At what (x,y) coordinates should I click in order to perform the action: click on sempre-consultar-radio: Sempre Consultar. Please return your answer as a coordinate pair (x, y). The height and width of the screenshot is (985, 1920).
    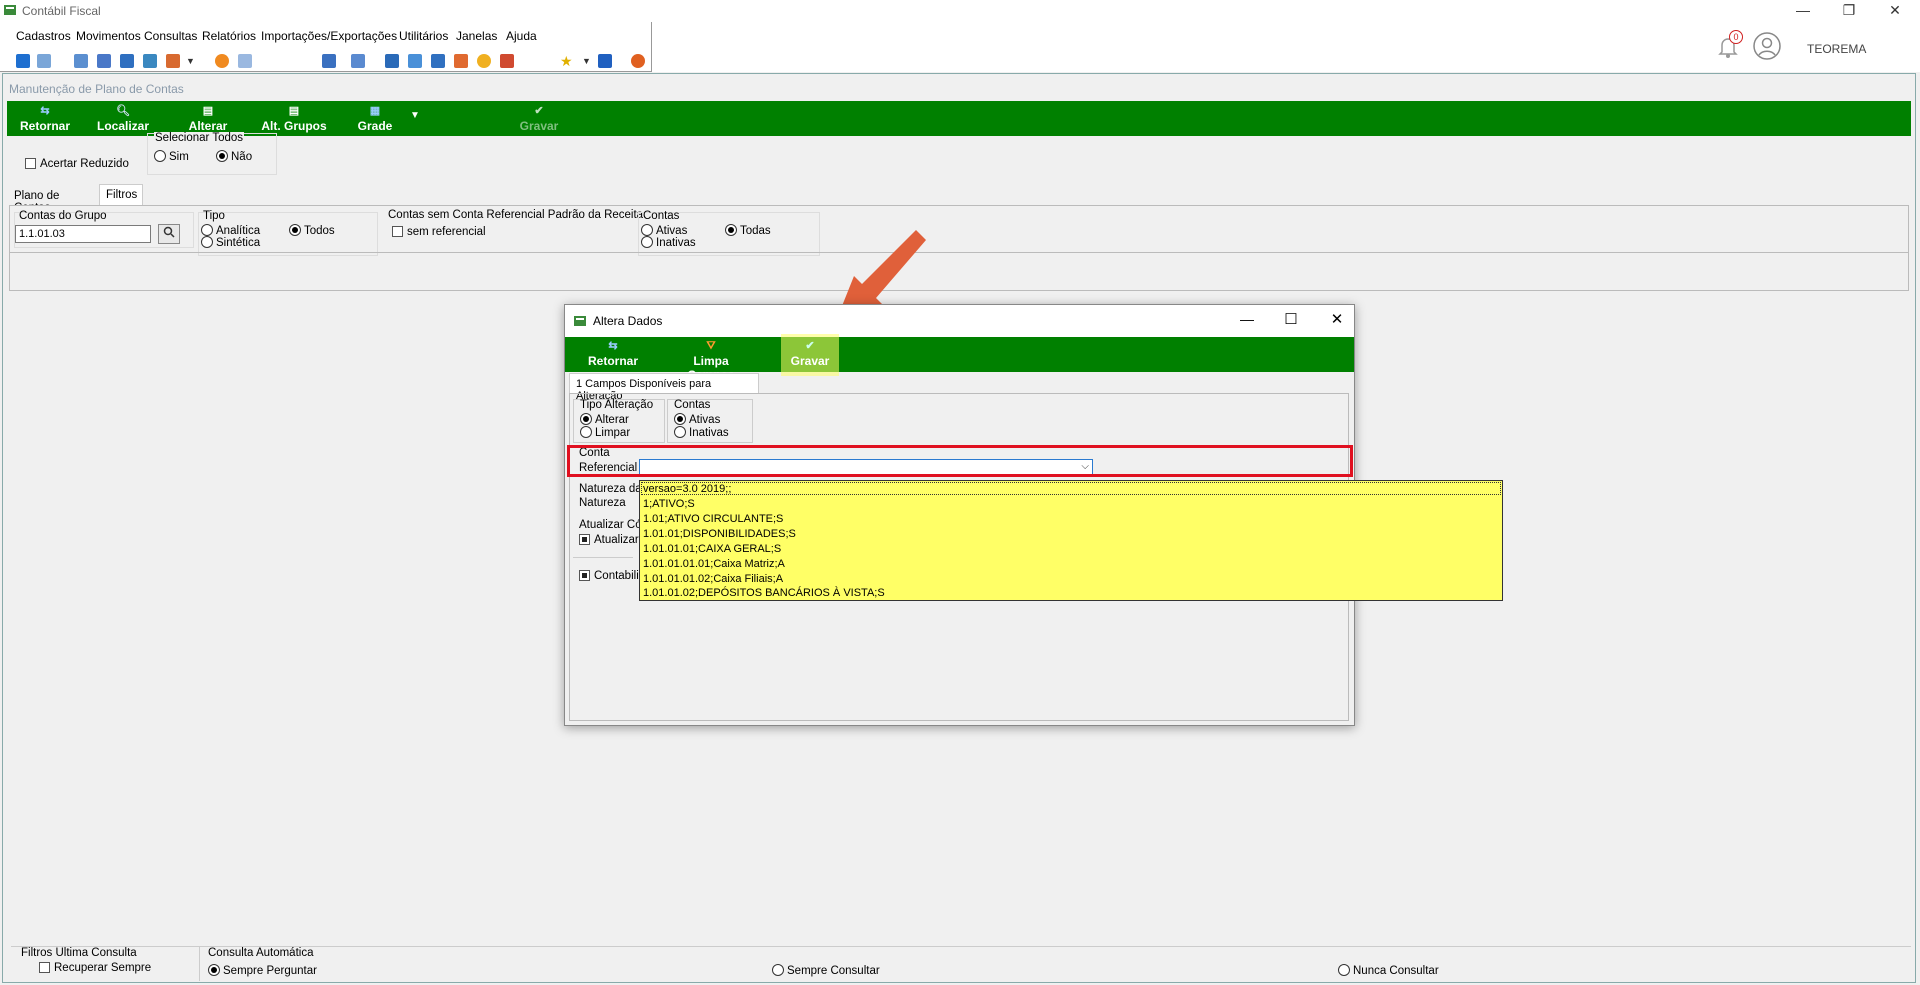
    Looking at the image, I should click on (826, 970).